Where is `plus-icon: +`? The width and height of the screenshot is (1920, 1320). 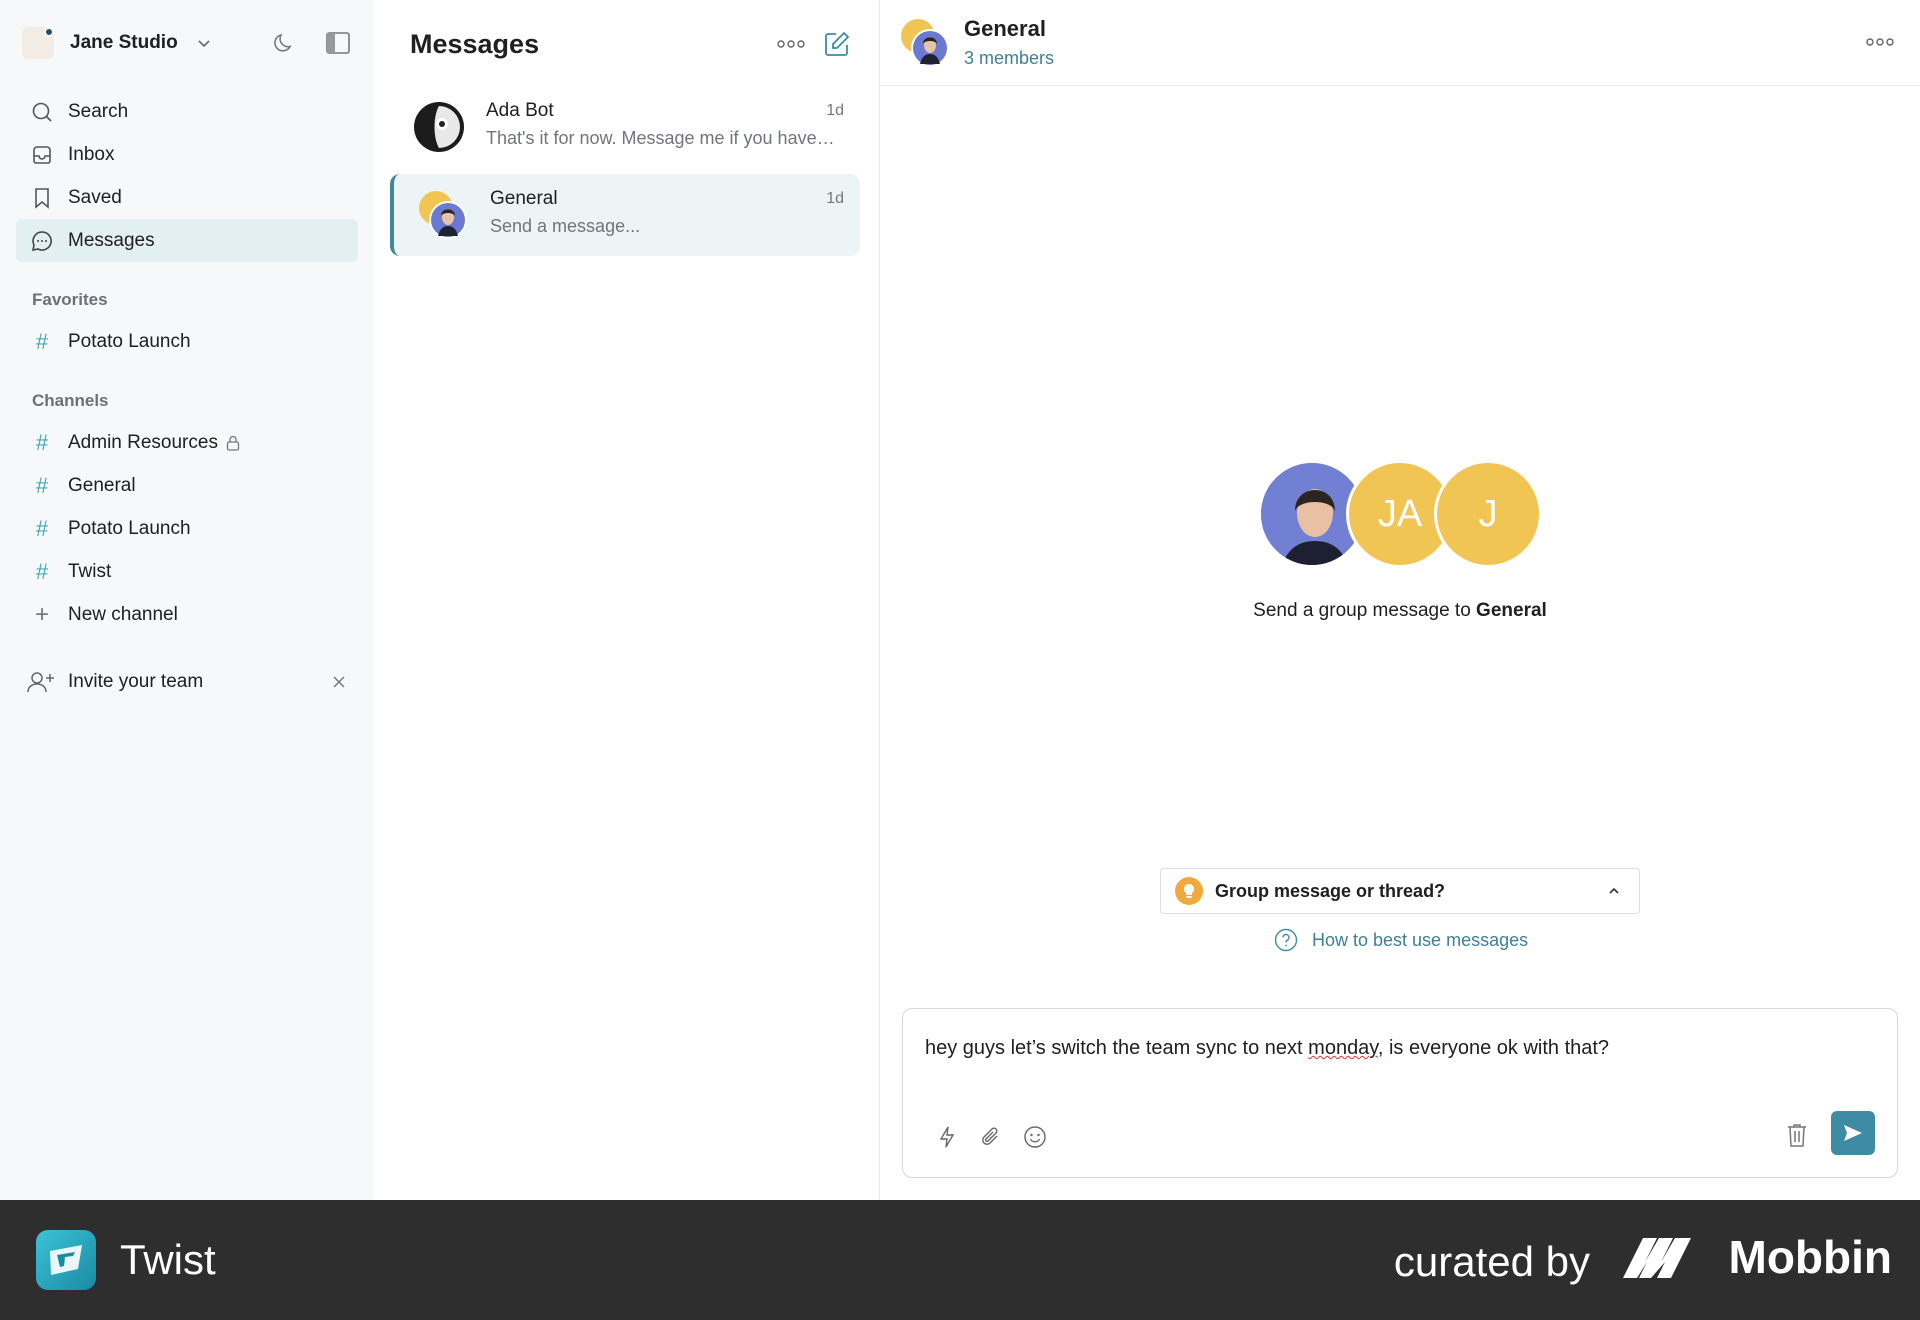
plus-icon: + is located at coordinates (41, 614).